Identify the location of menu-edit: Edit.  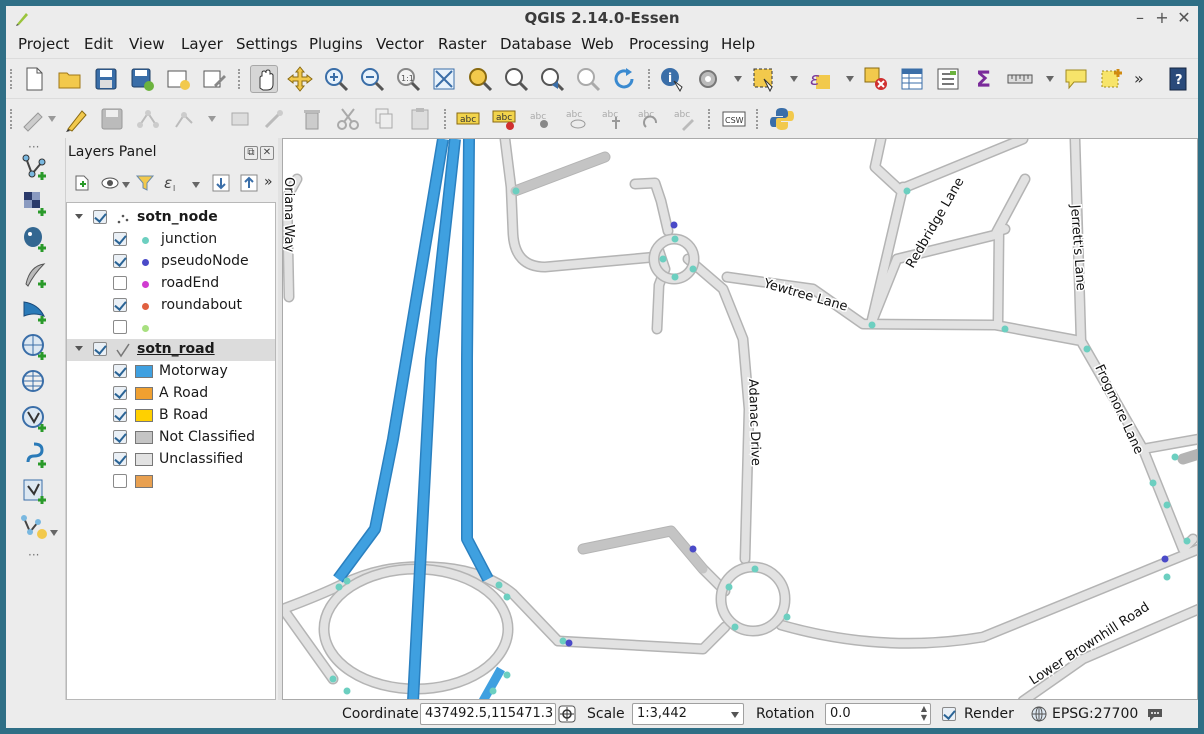
(98, 44).